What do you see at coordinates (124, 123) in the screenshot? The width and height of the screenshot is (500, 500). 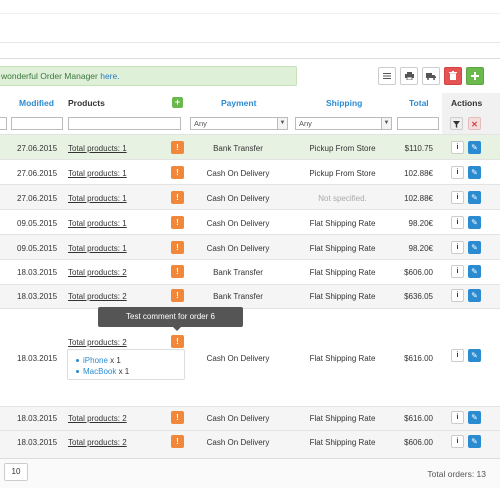 I see `products-filter-input` at bounding box center [124, 123].